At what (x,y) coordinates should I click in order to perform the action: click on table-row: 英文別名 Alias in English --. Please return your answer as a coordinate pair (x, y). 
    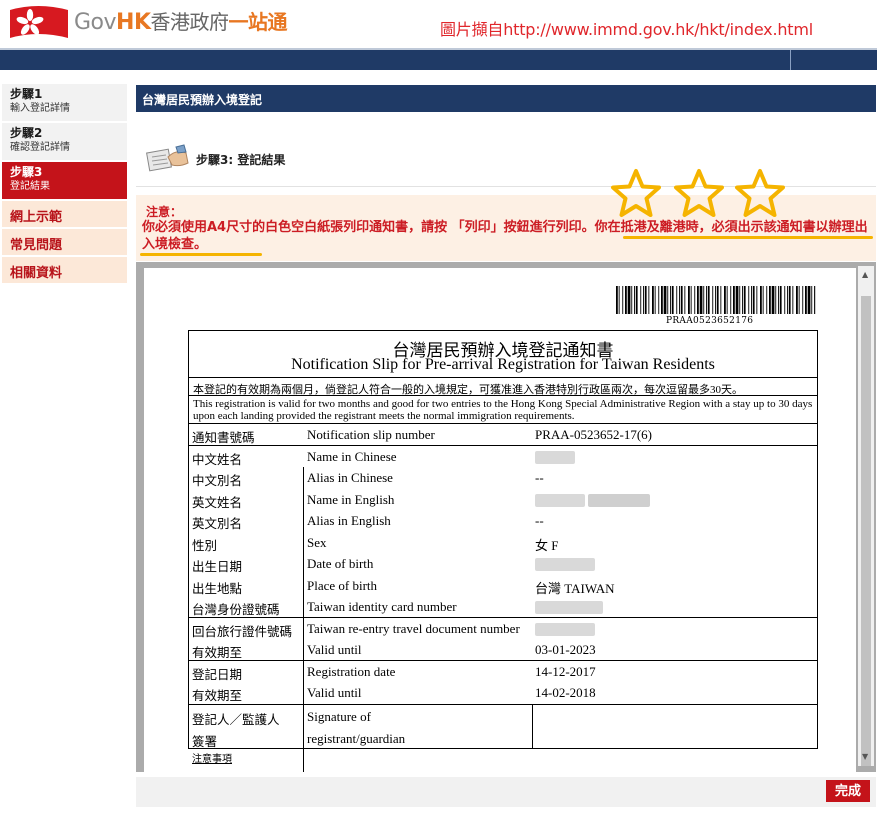
    Looking at the image, I should click on (503, 521).